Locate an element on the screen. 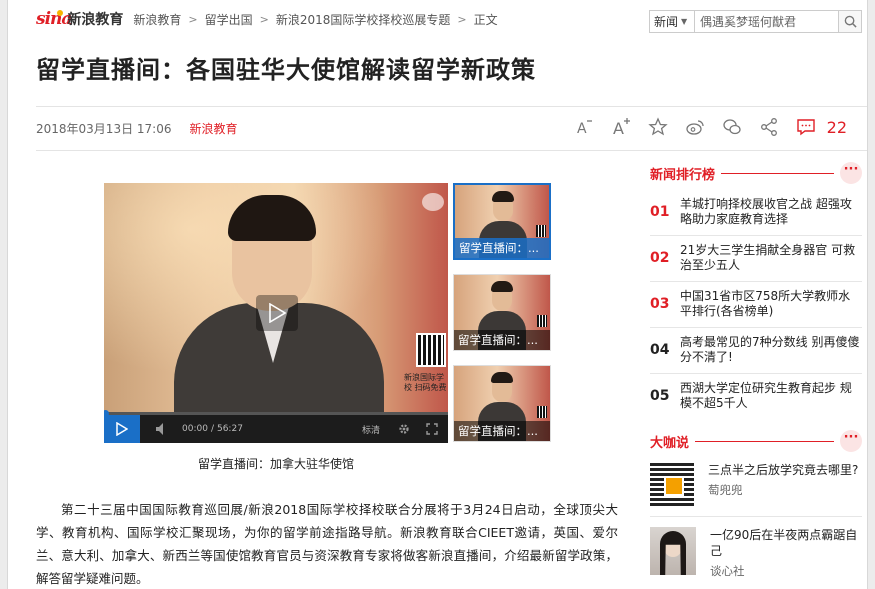  volume-icon is located at coordinates (162, 429).